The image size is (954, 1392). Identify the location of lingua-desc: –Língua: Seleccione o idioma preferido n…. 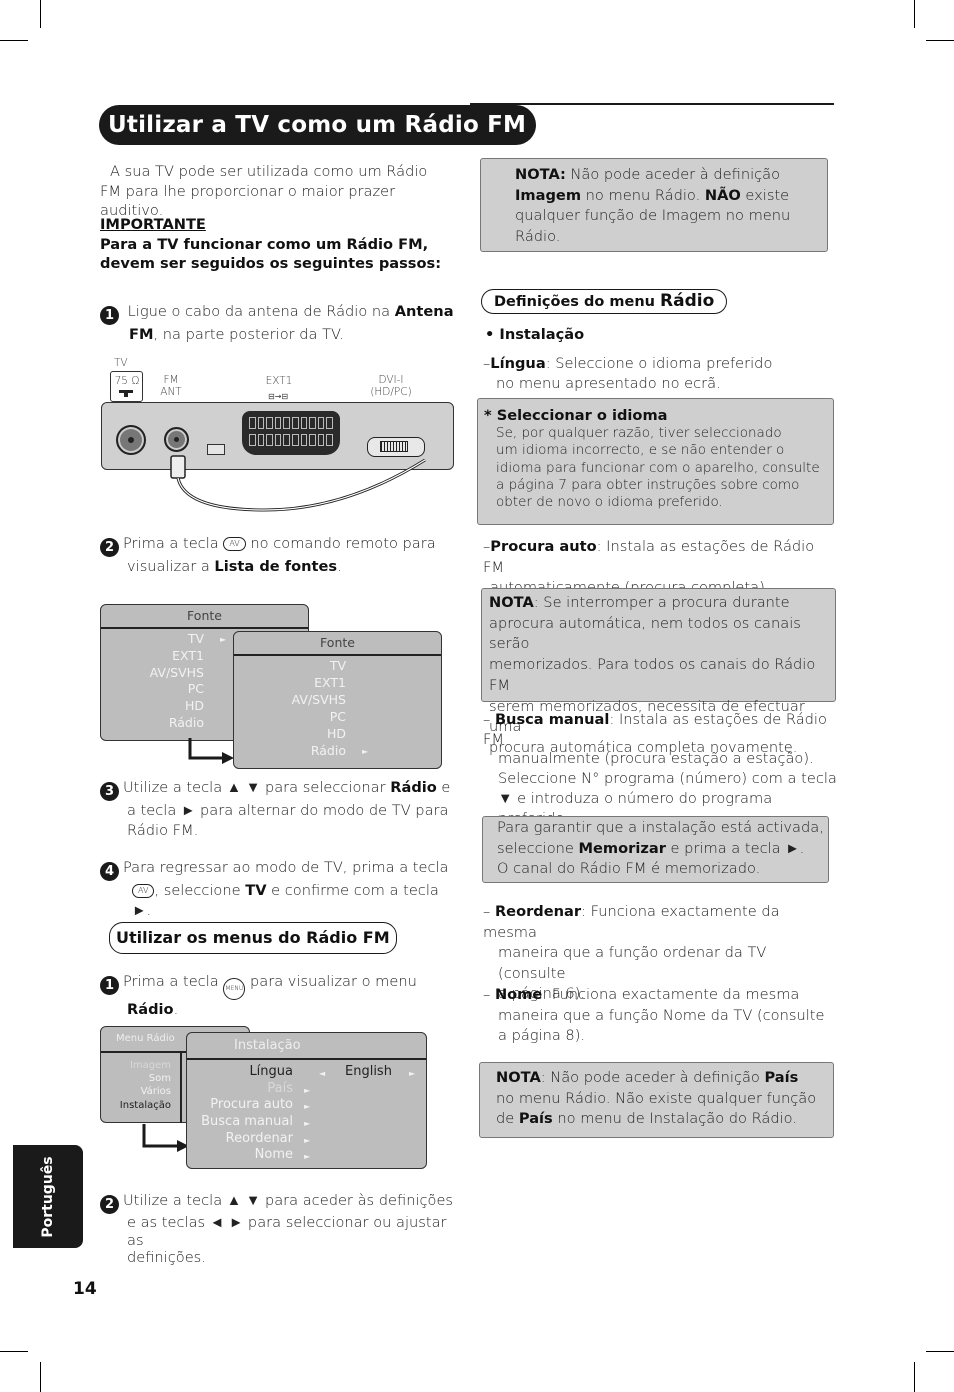
(628, 373).